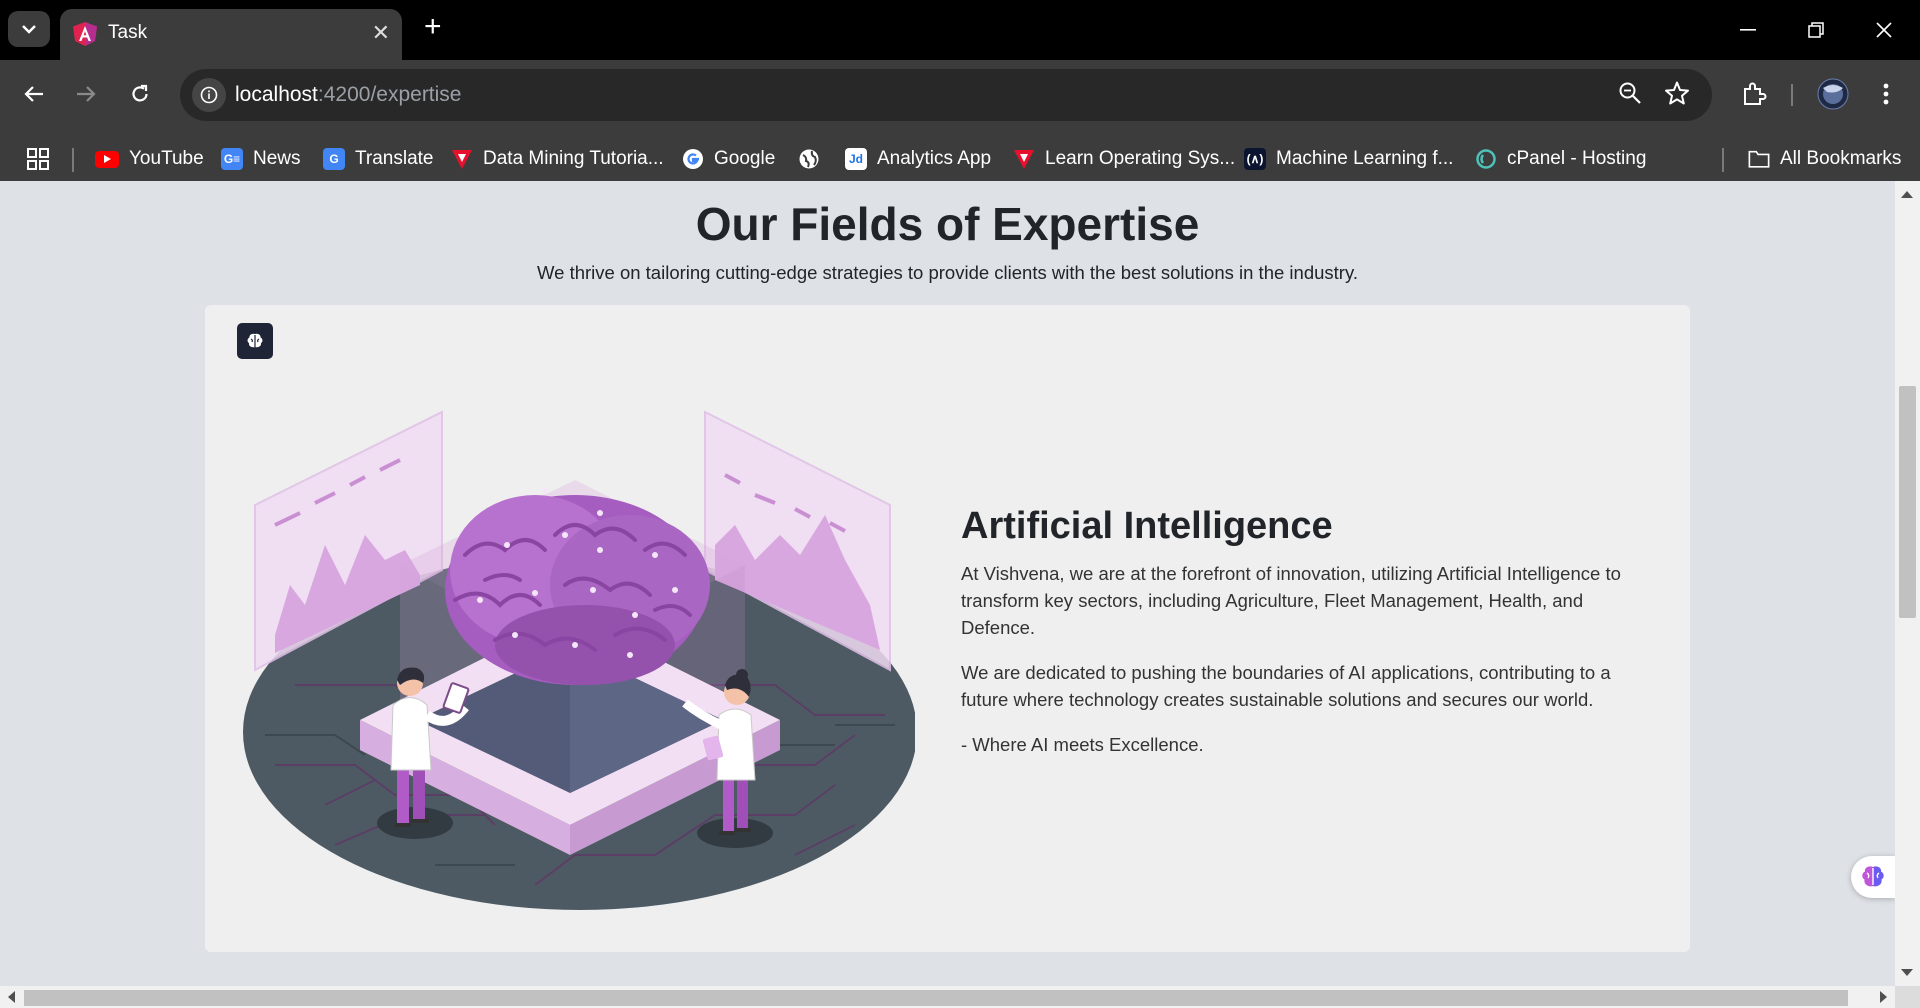  What do you see at coordinates (232, 159) in the screenshot?
I see `google-news-icon: G≡` at bounding box center [232, 159].